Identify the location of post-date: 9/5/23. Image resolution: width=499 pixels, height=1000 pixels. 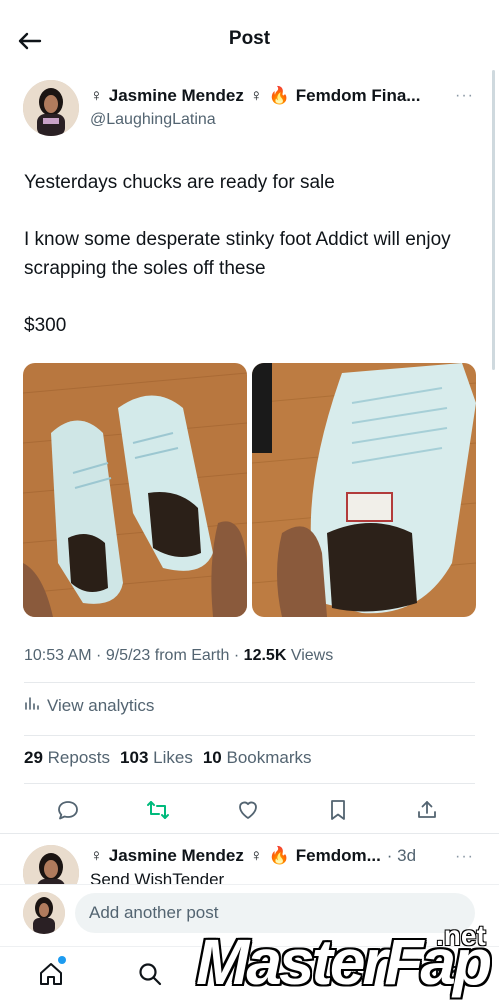
(128, 655).